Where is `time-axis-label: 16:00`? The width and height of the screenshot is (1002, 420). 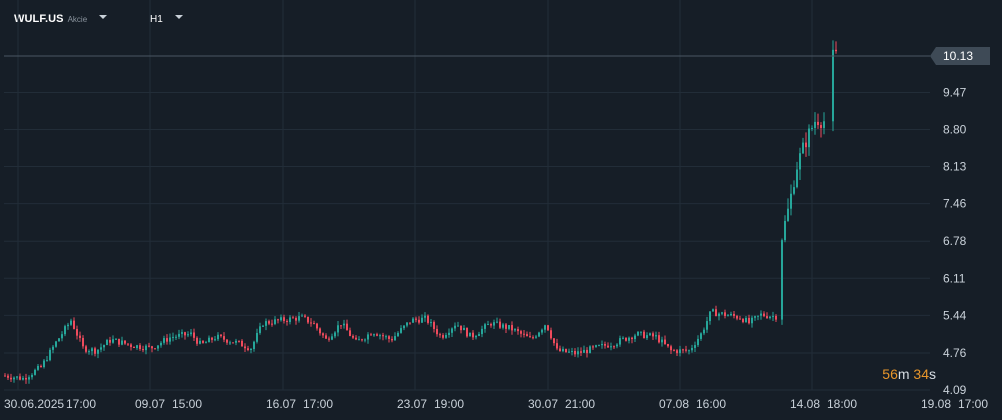 time-axis-label: 16:00 is located at coordinates (711, 404).